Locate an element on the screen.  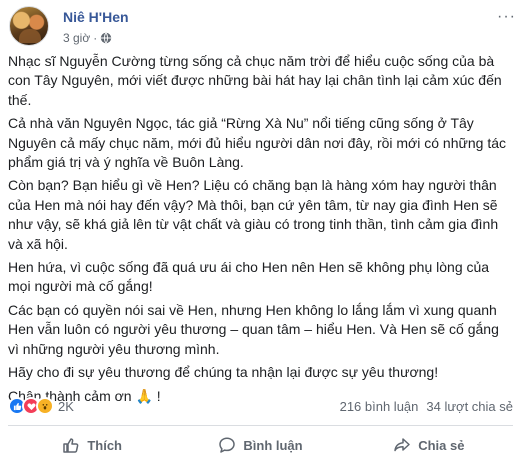
like-label: Thích is located at coordinates (104, 445).